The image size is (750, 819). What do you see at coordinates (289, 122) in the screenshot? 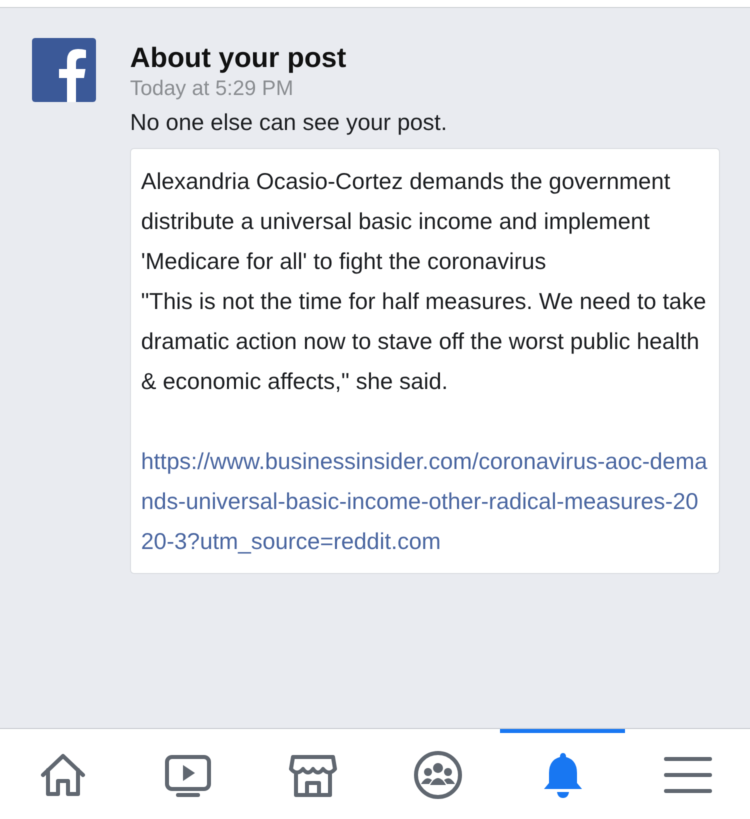
I see `notification-message: No one else can see your post.` at bounding box center [289, 122].